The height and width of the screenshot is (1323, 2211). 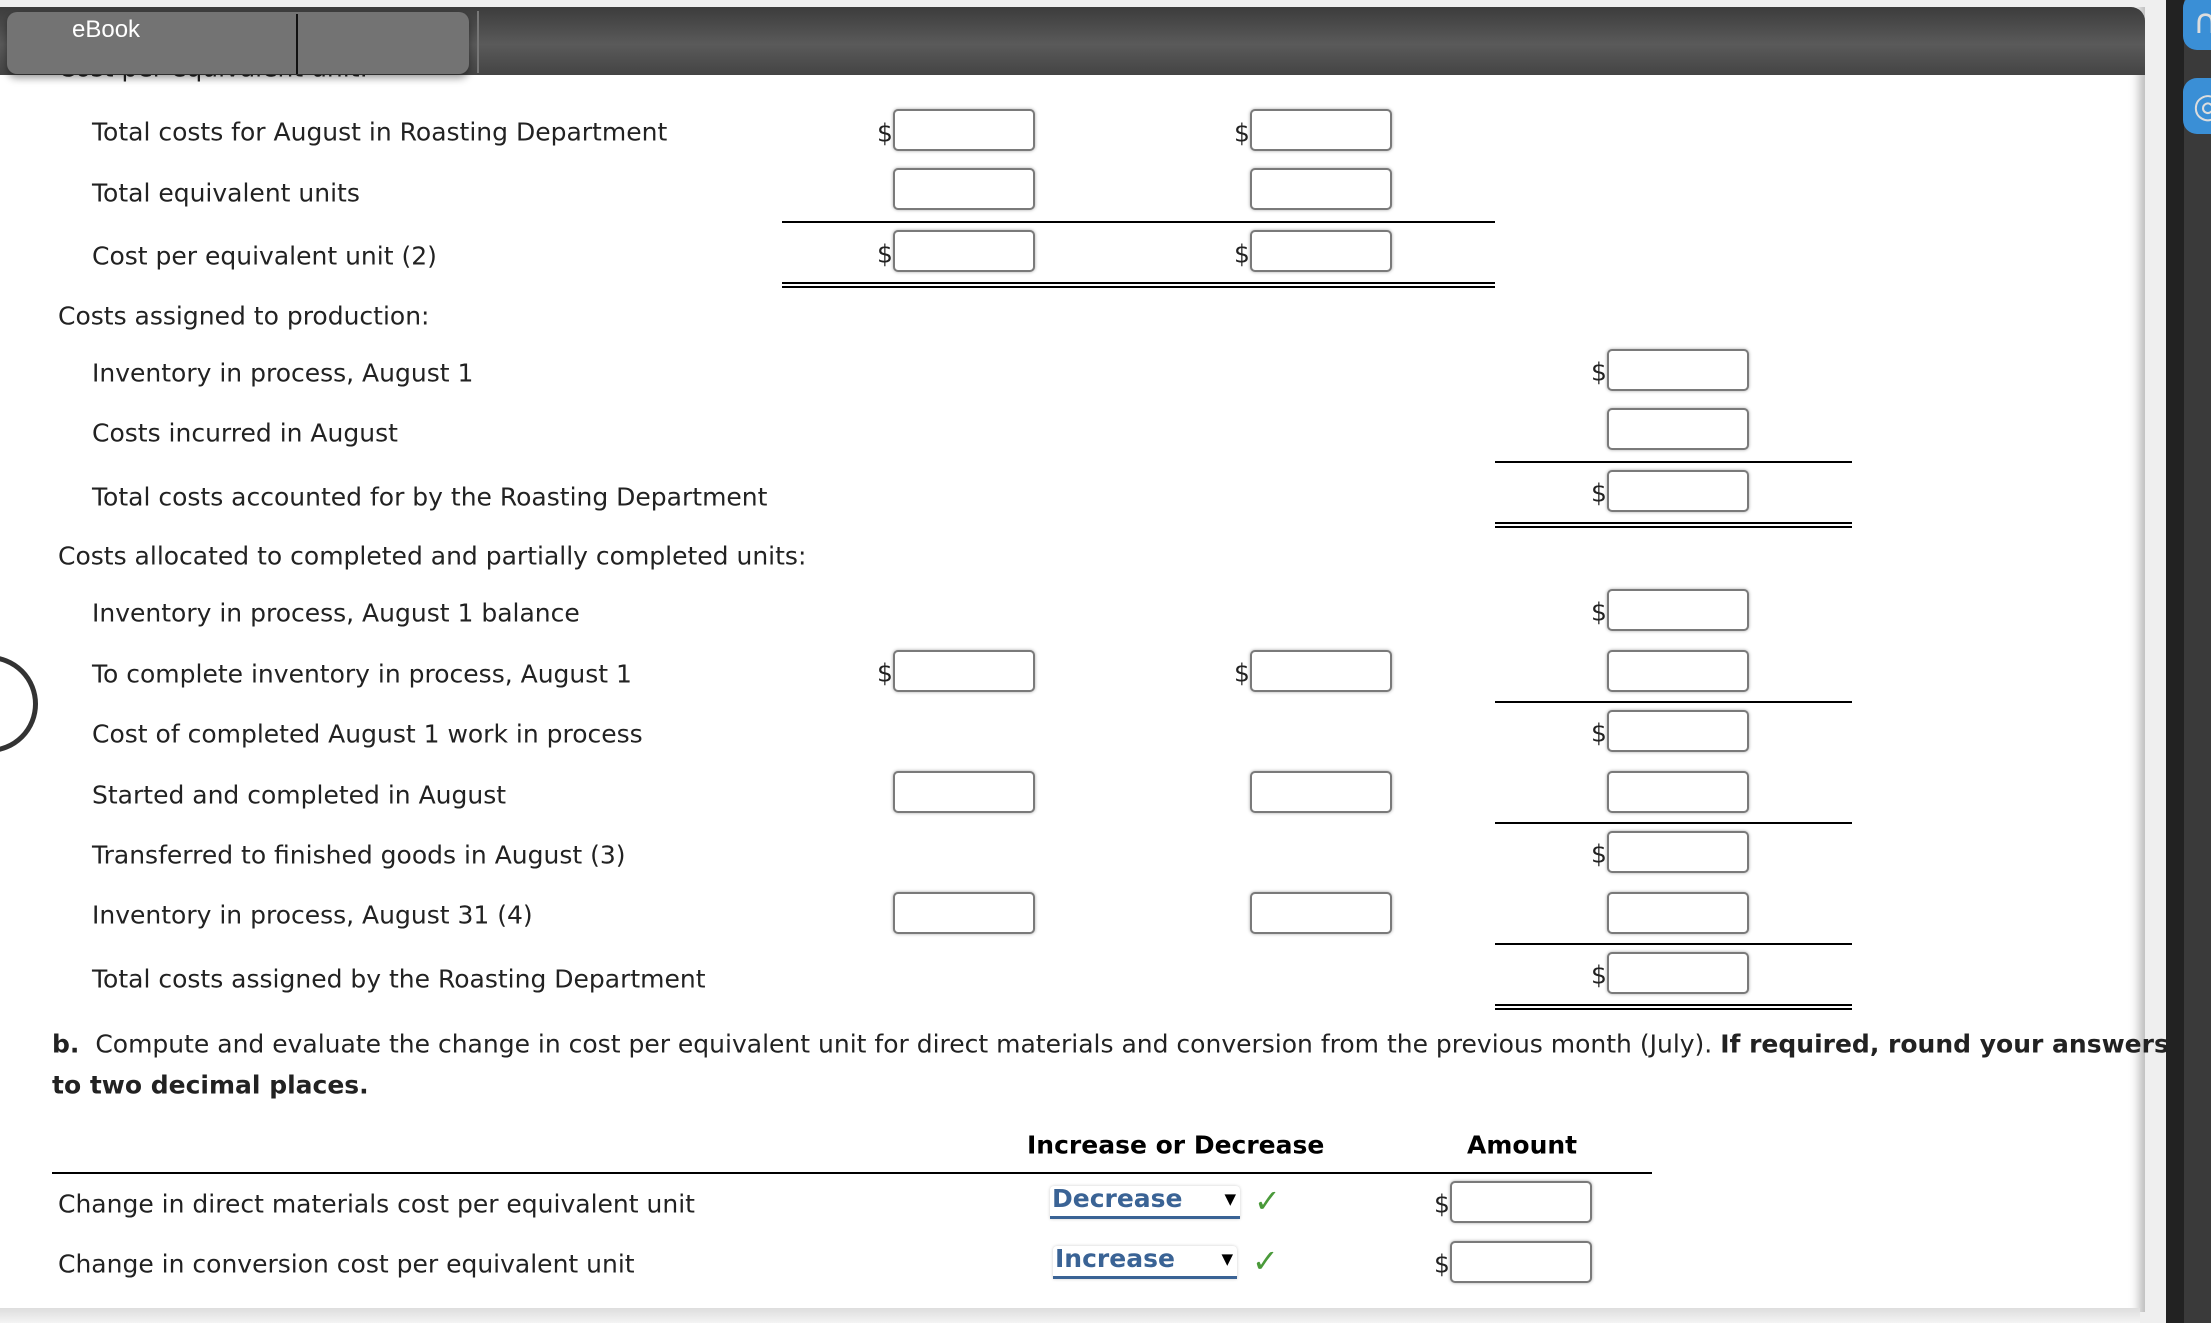 What do you see at coordinates (1678, 731) in the screenshot?
I see `cost-completed-aug1-input` at bounding box center [1678, 731].